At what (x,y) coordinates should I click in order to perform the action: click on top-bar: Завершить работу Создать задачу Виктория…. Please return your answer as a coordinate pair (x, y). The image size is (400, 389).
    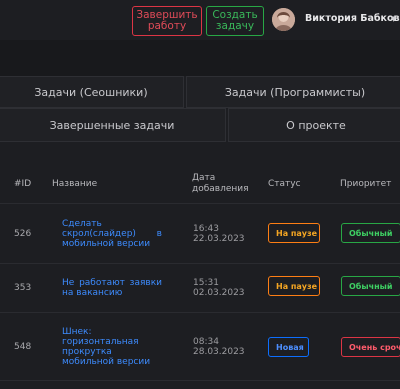
    Looking at the image, I should click on (200, 20).